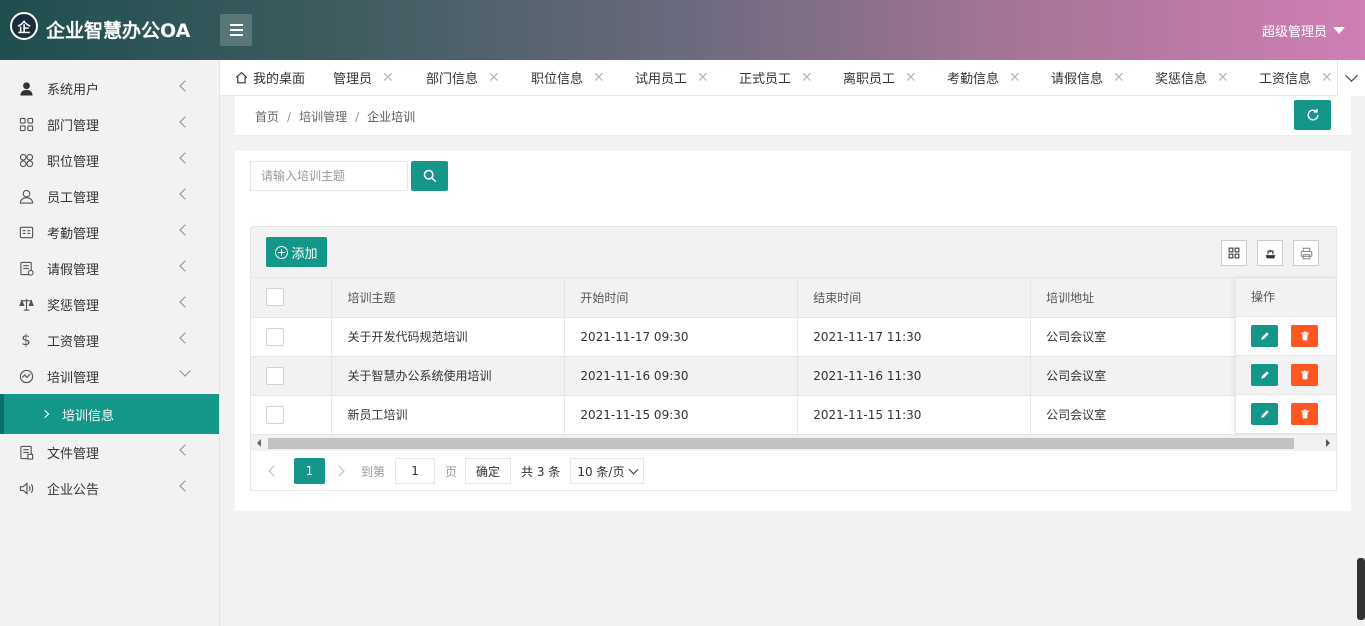 The image size is (1365, 626). Describe the element at coordinates (109, 88) in the screenshot. I see `sidebar-item-users: 系统用户` at that location.